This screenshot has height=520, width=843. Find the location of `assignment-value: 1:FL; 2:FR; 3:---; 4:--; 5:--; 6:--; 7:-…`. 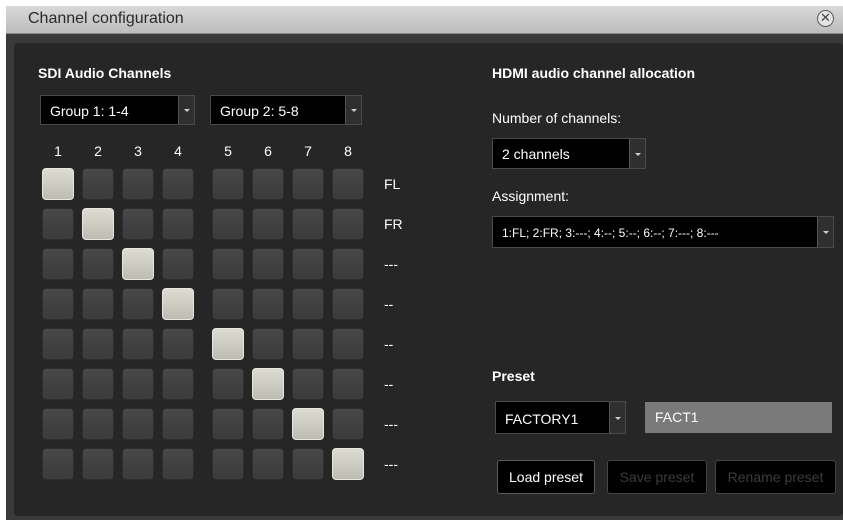

assignment-value: 1:FL; 2:FR; 3:---; 4:--; 5:--; 6:--; 7:-… is located at coordinates (610, 233).